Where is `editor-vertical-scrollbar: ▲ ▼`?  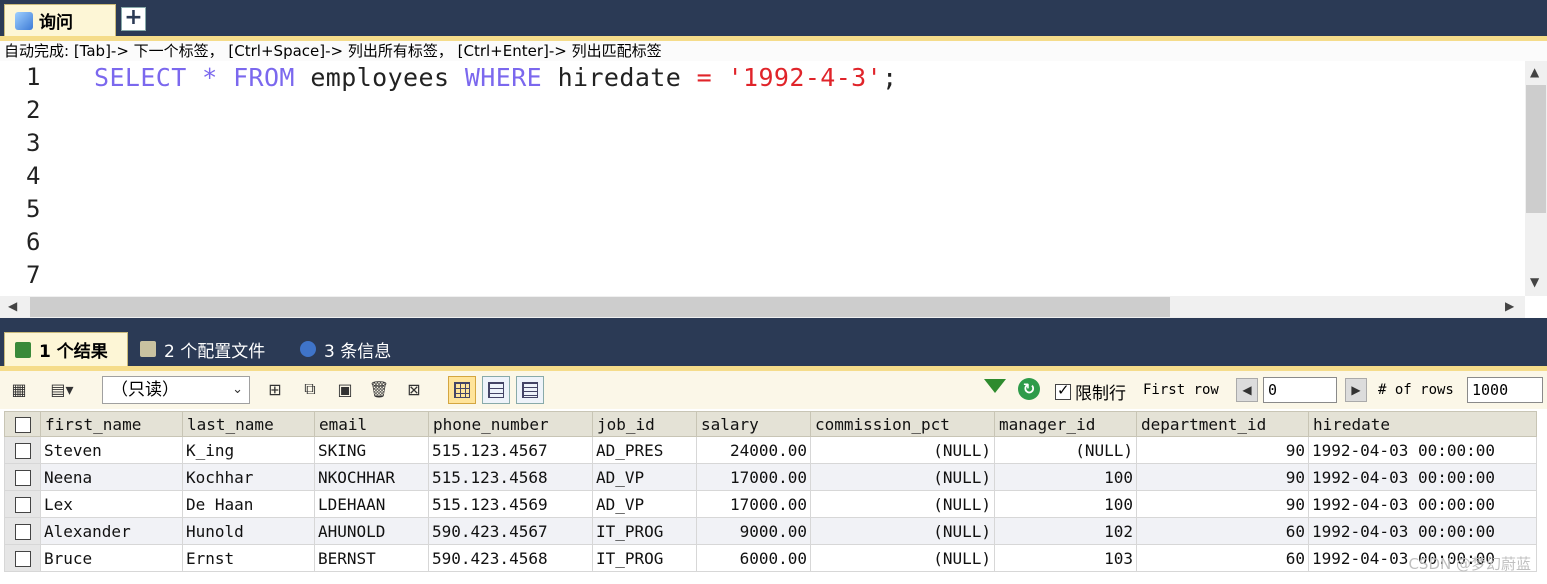
editor-vertical-scrollbar: ▲ ▼ is located at coordinates (1536, 178).